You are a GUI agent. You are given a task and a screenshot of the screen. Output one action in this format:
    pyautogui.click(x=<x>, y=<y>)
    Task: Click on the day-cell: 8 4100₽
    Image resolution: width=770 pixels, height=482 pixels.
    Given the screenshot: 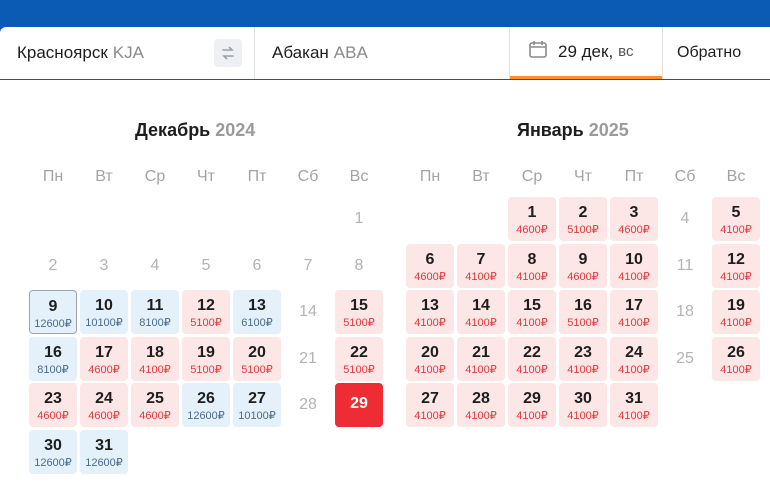 What is the action you would take?
    pyautogui.click(x=532, y=265)
    